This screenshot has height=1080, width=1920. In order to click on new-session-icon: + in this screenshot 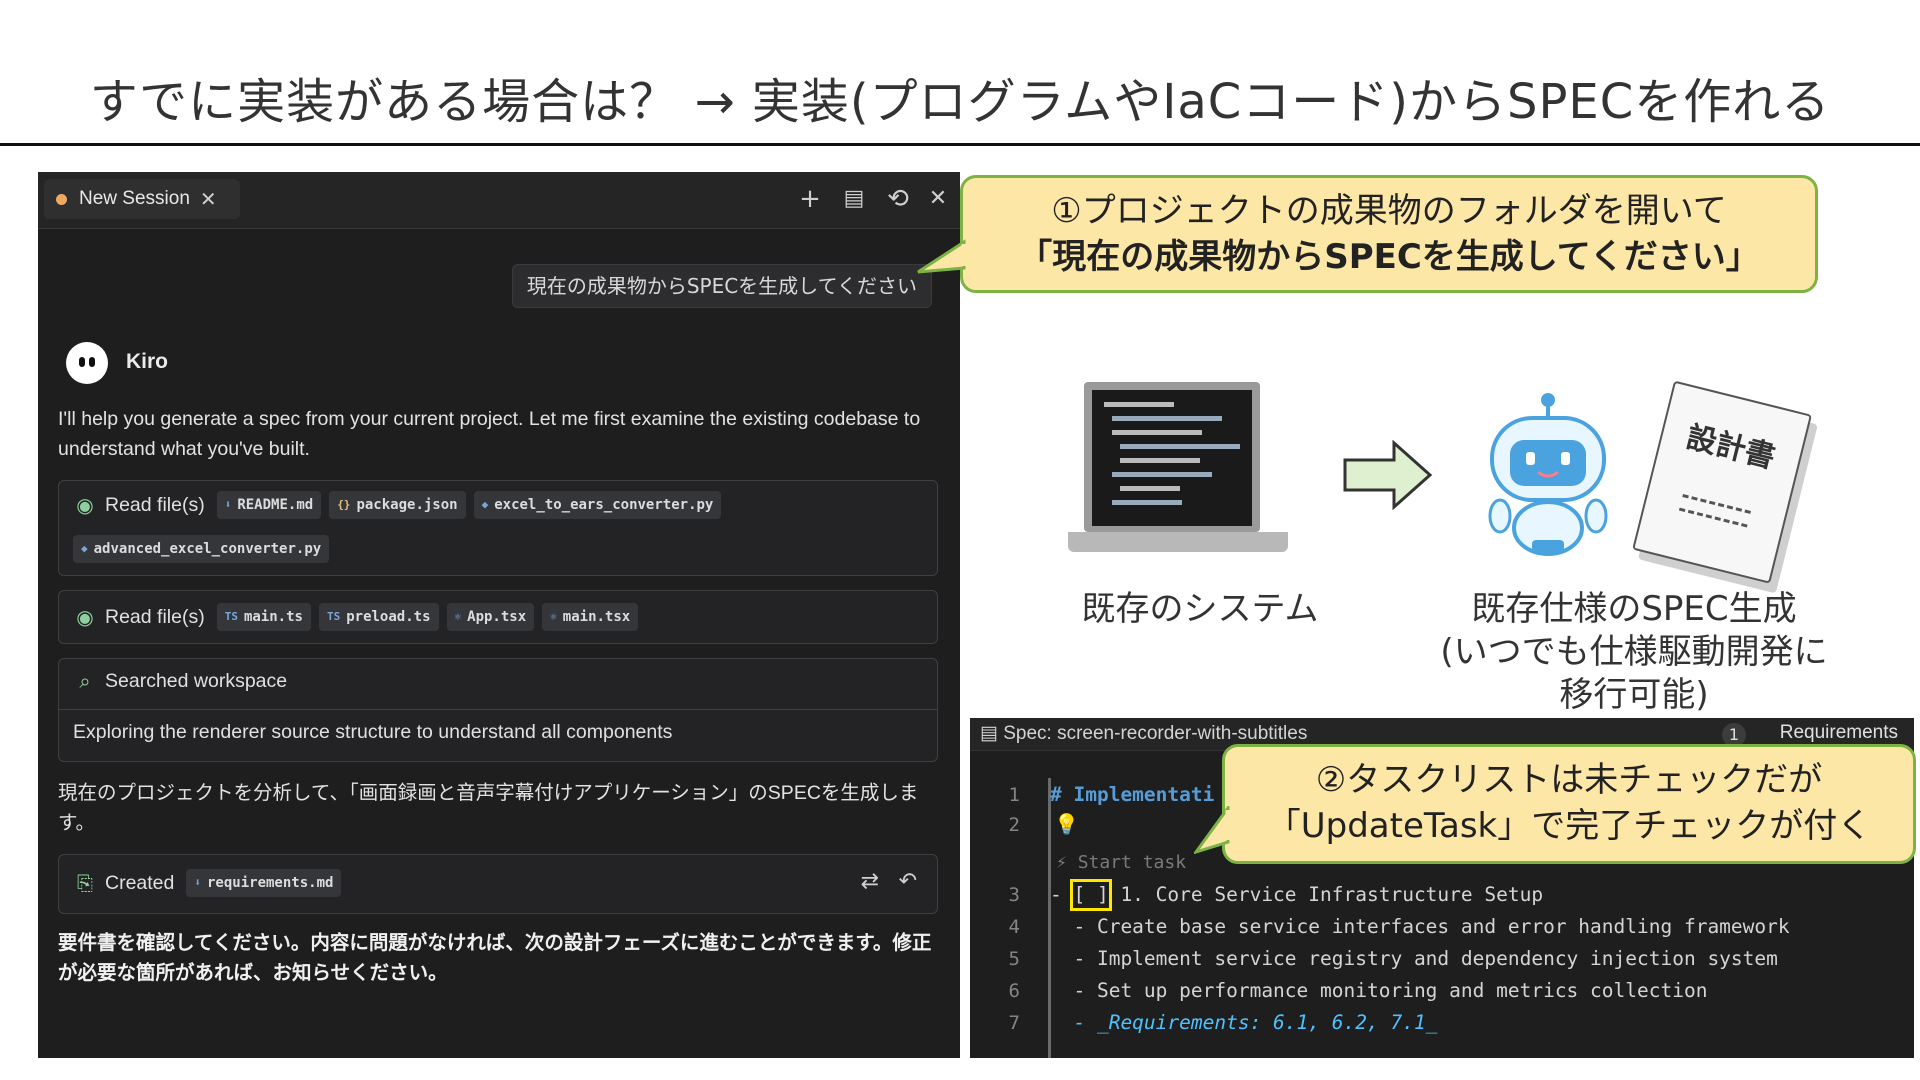, I will do `click(810, 199)`.